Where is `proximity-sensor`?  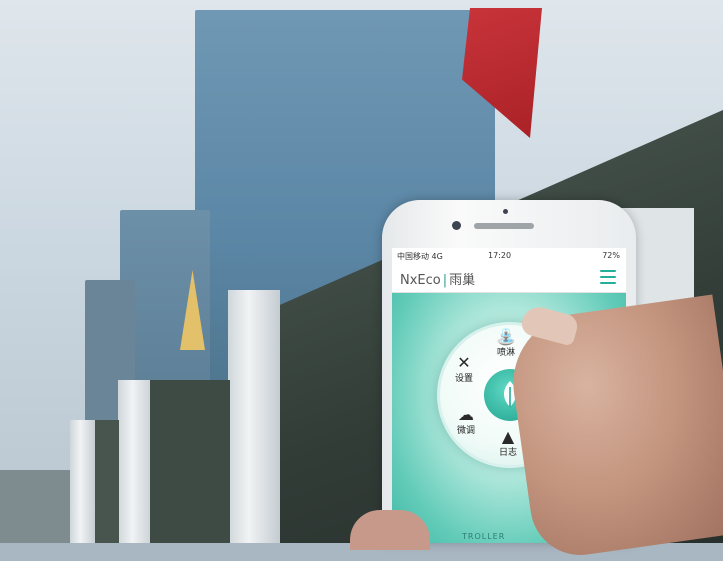 proximity-sensor is located at coordinates (505, 211).